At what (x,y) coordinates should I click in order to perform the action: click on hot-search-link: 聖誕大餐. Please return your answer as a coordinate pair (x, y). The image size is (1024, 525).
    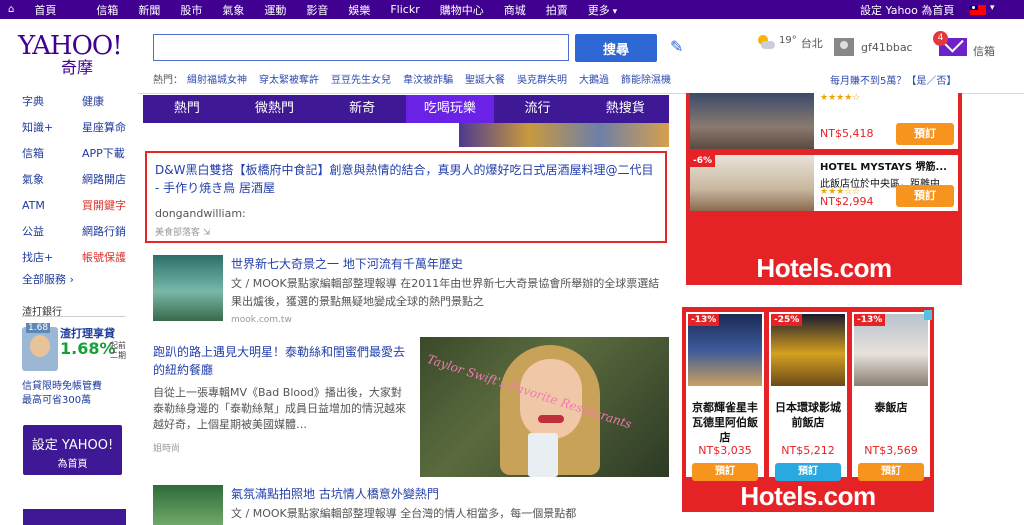
    Looking at the image, I should click on (485, 78).